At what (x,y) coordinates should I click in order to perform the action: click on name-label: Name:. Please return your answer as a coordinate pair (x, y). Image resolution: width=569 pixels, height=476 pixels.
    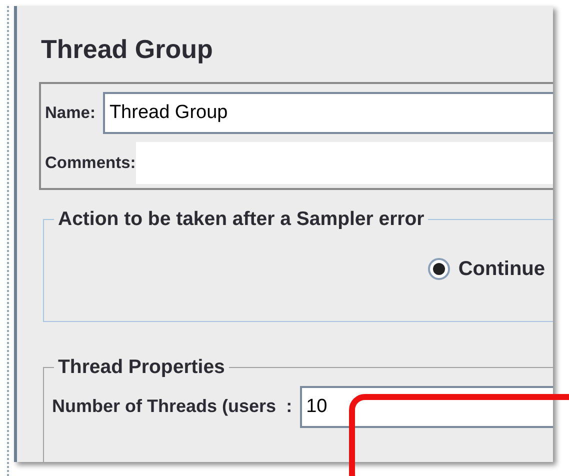
    Looking at the image, I should click on (70, 113).